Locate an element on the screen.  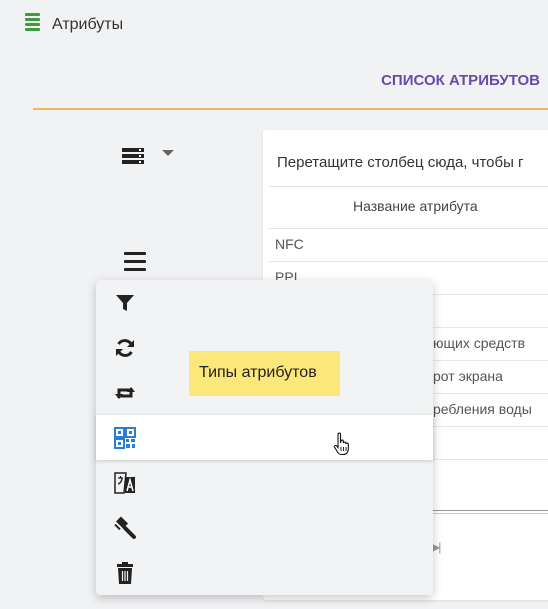
cell-text: NFC is located at coordinates (289, 244).